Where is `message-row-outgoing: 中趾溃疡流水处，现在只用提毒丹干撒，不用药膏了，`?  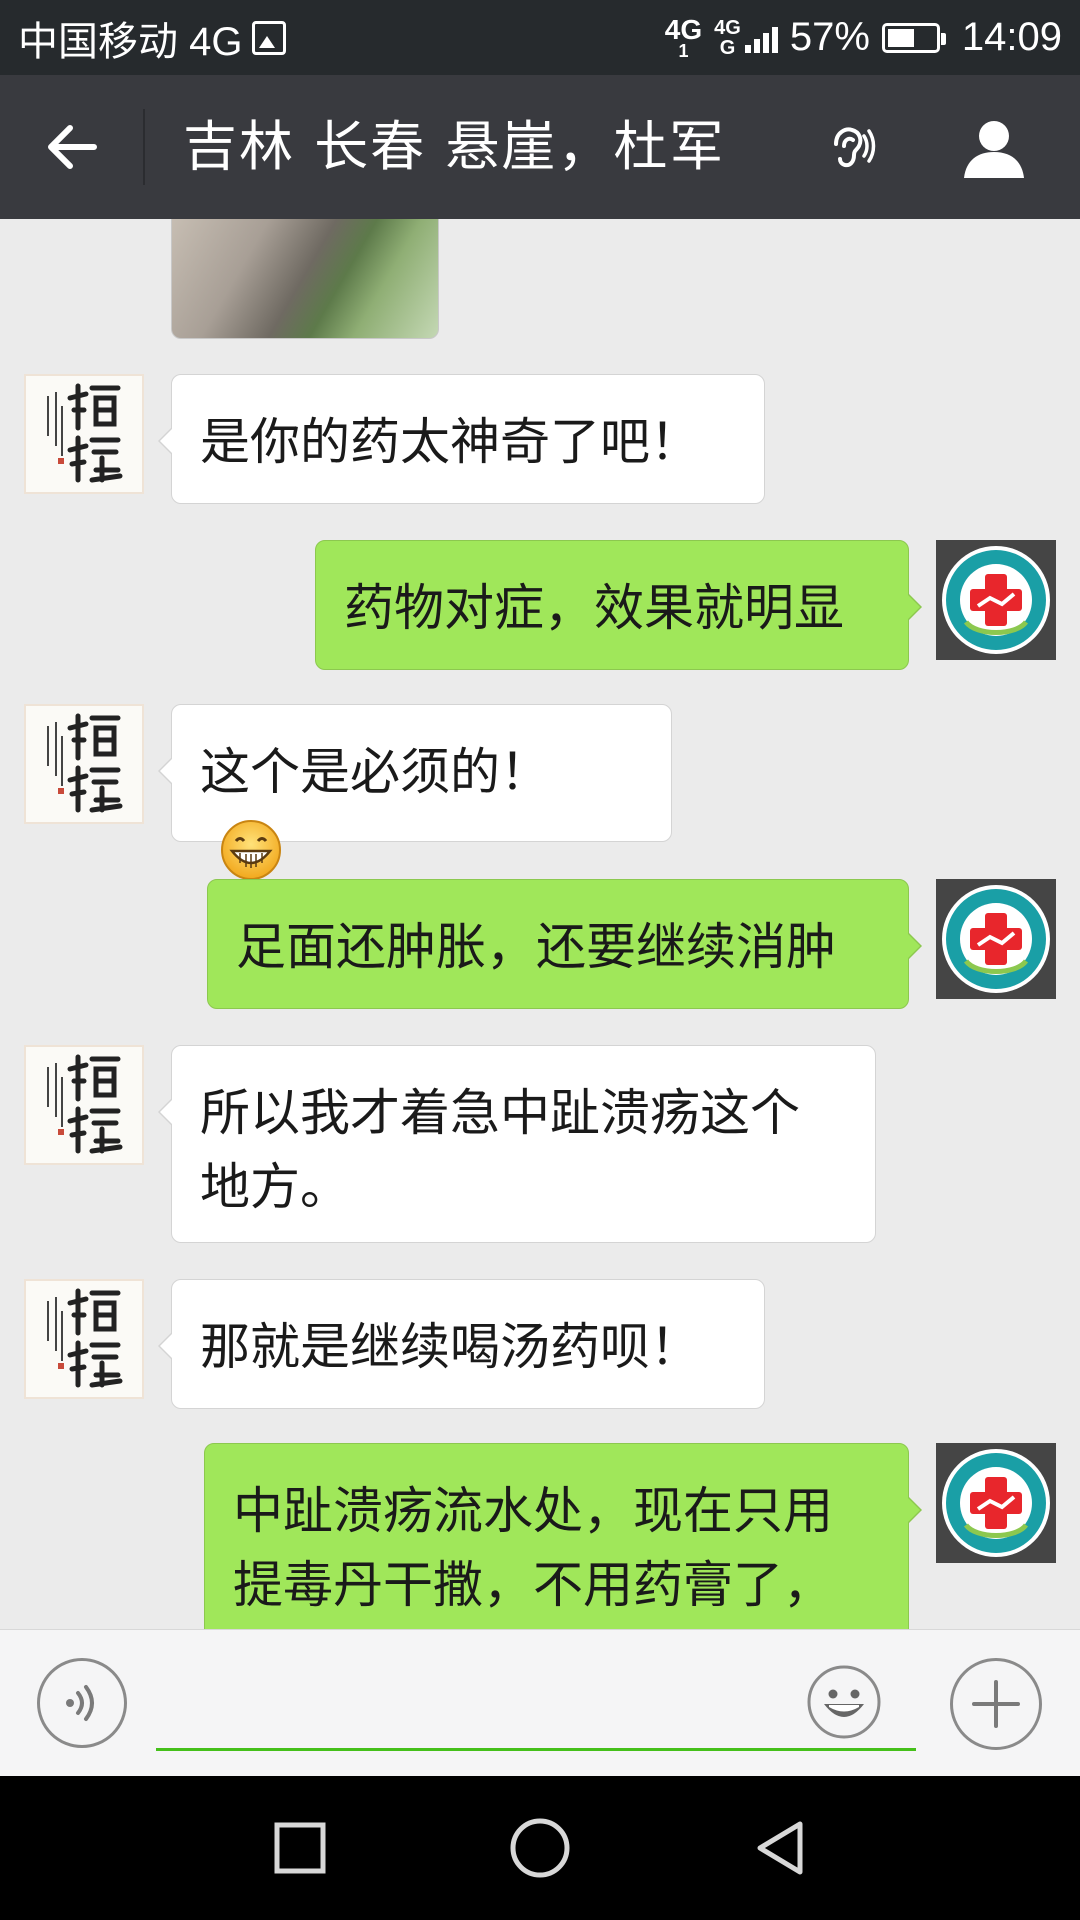 message-row-outgoing: 中趾溃疡流水处，现在只用提毒丹干撒，不用药膏了， is located at coordinates (540, 1536).